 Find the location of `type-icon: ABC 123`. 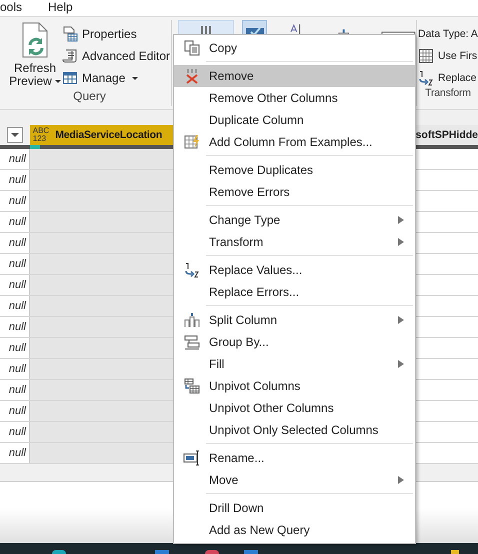

type-icon: ABC 123 is located at coordinates (41, 135).